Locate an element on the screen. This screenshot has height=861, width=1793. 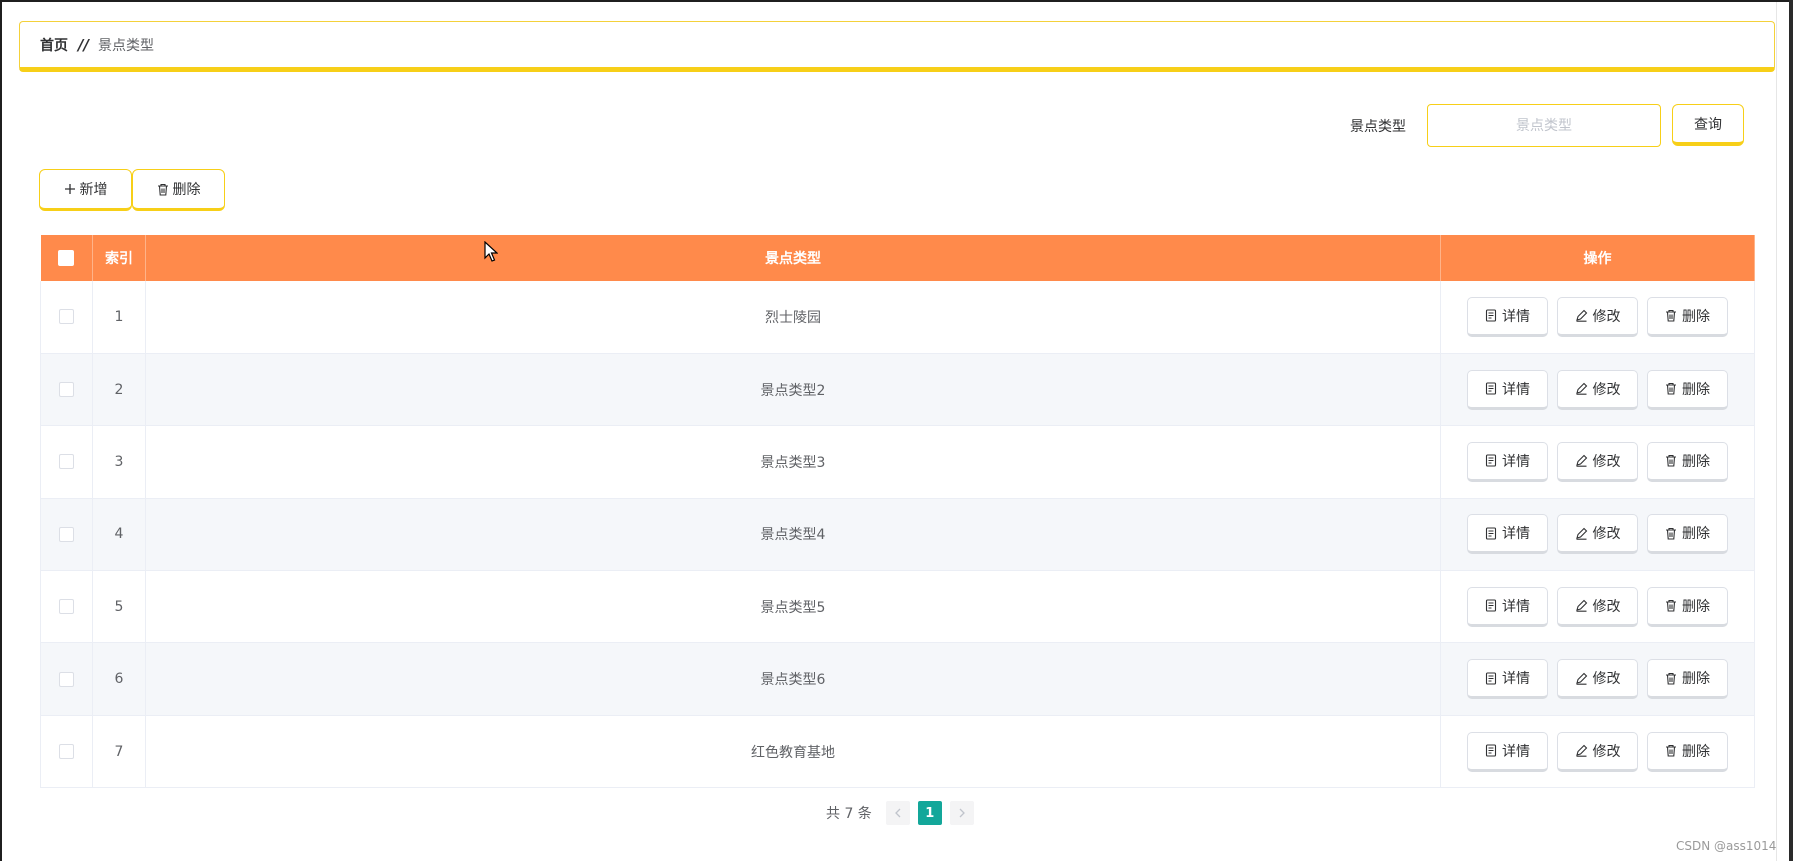
batch-delete-button: 删除 is located at coordinates (178, 190).